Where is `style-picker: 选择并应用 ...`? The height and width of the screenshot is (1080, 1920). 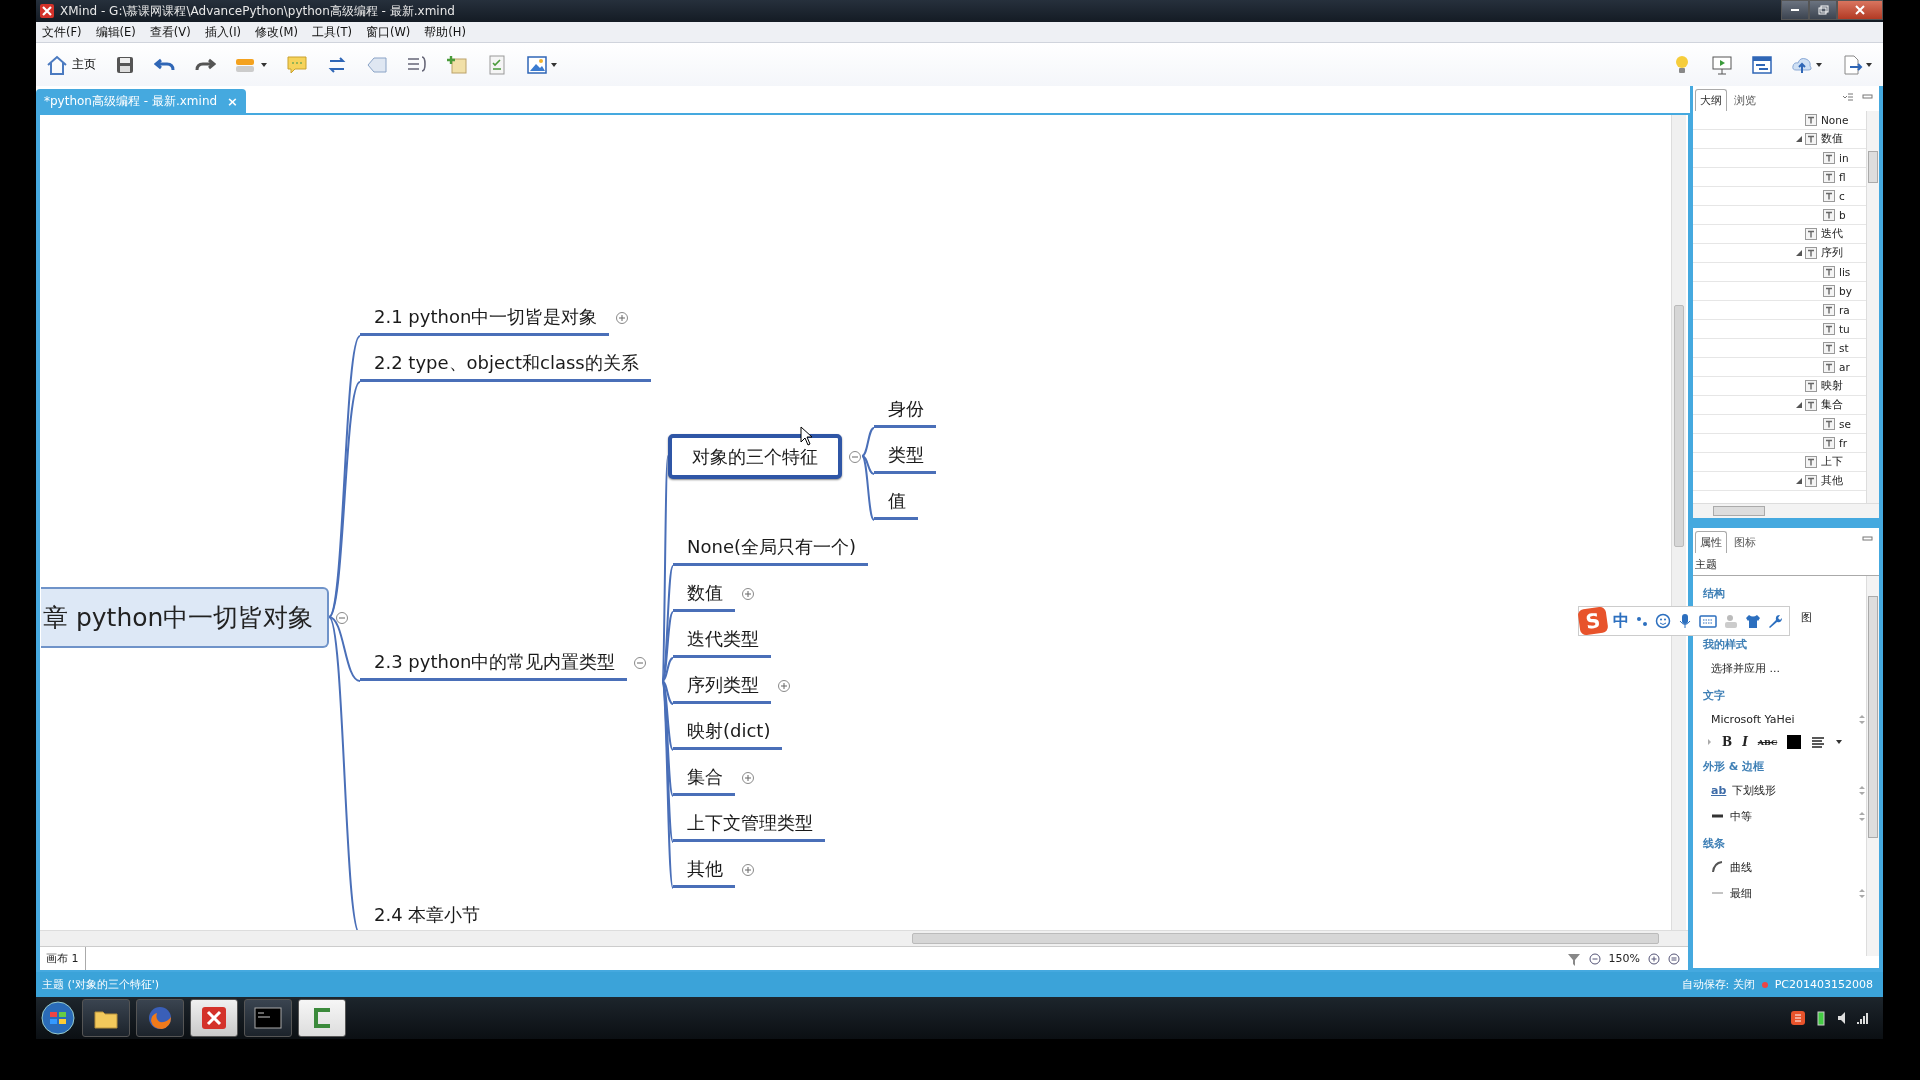
style-picker: 选择并应用 ... is located at coordinates (1788, 668).